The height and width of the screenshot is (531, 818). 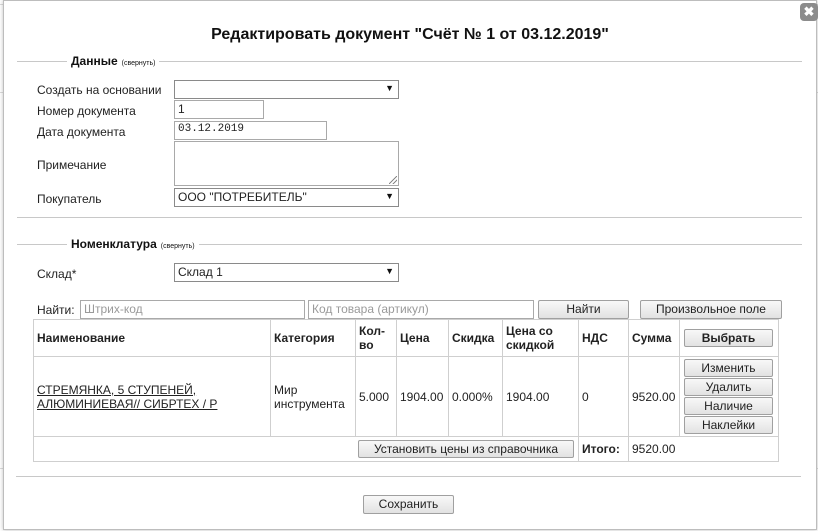 What do you see at coordinates (94, 61) in the screenshot?
I see `data-section-title: Данные` at bounding box center [94, 61].